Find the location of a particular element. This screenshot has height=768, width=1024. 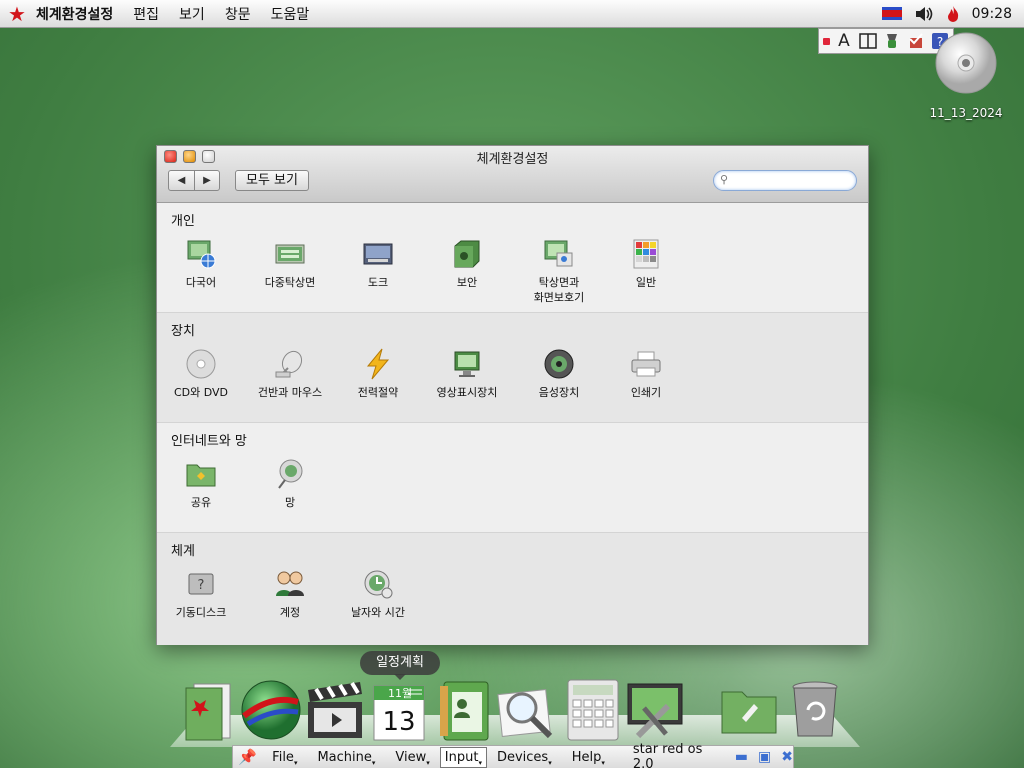

nav-buttons: ◀ ▶ is located at coordinates (194, 180).